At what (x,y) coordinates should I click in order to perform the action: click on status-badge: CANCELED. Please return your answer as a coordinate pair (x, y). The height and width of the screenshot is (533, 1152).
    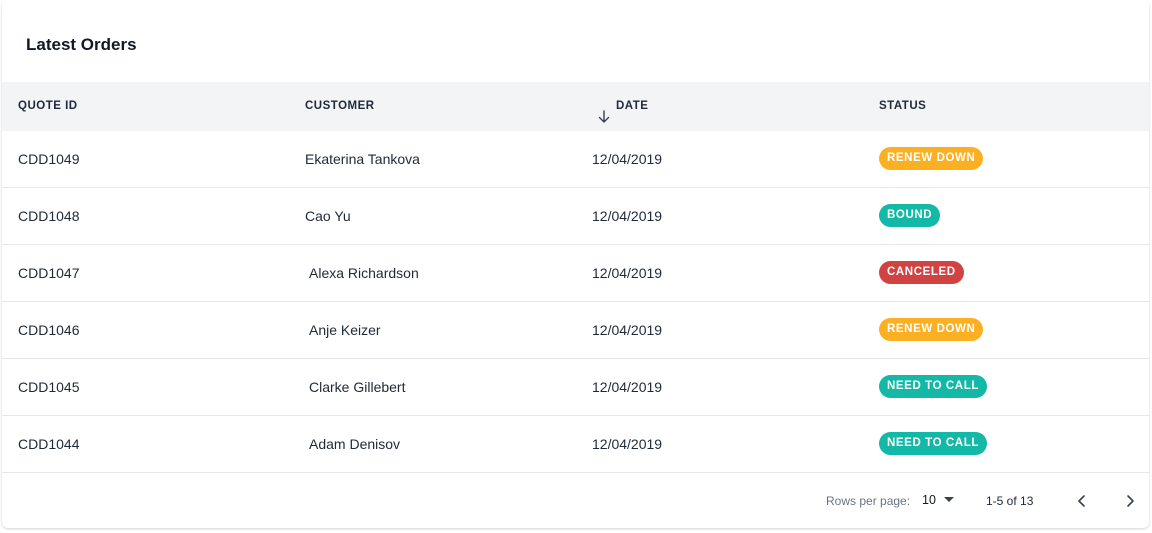
    Looking at the image, I should click on (921, 273).